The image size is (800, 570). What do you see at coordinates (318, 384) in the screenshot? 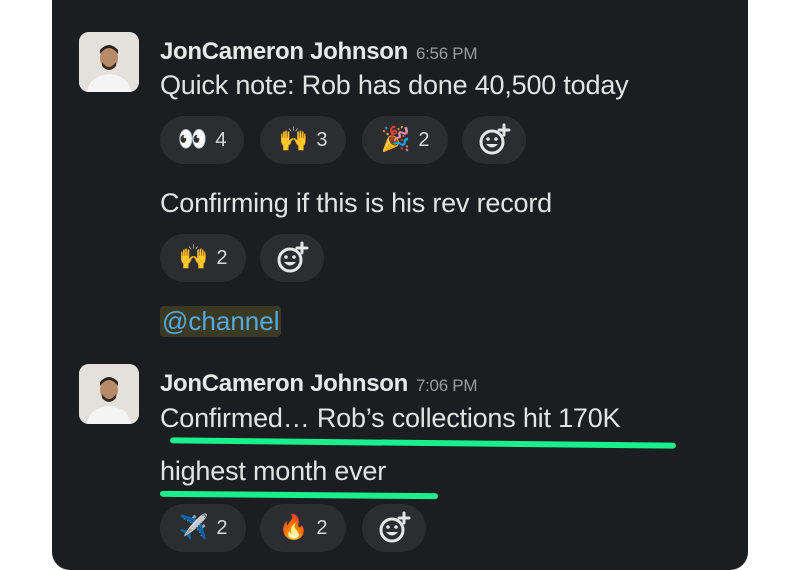
I see `message-author: JonCameron Johnson 7:06 PM` at bounding box center [318, 384].